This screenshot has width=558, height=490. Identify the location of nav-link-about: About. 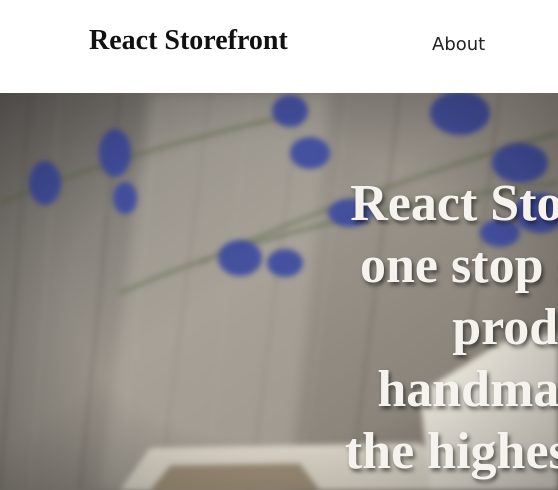
(458, 44).